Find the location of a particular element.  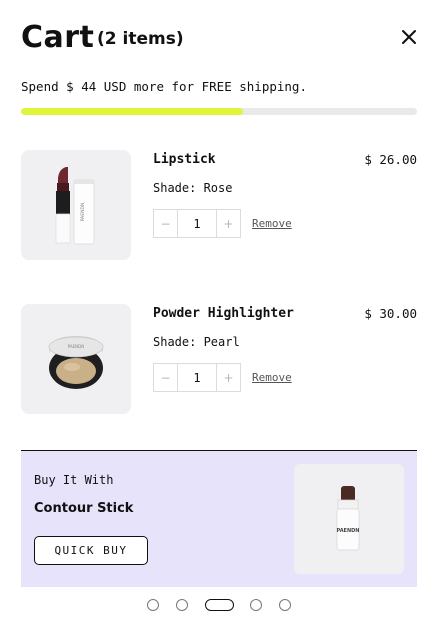

product-shade: Shade: Pearl is located at coordinates (196, 342).